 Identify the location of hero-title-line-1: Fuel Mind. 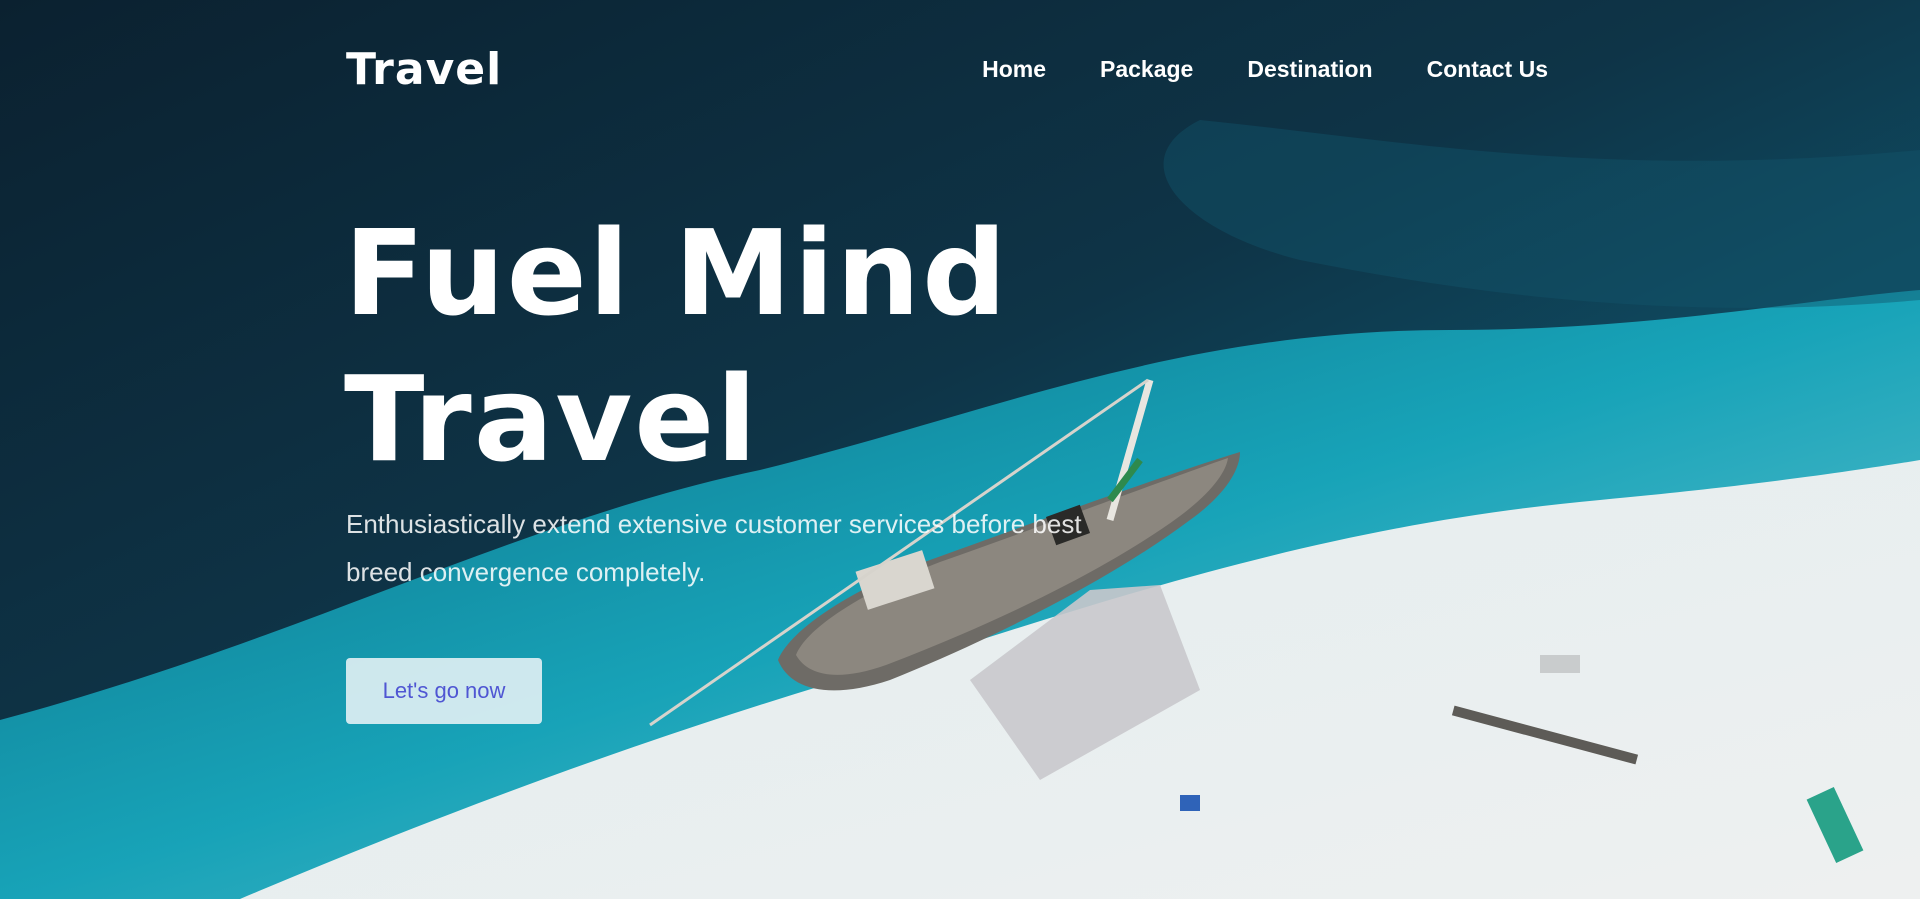
(676, 273).